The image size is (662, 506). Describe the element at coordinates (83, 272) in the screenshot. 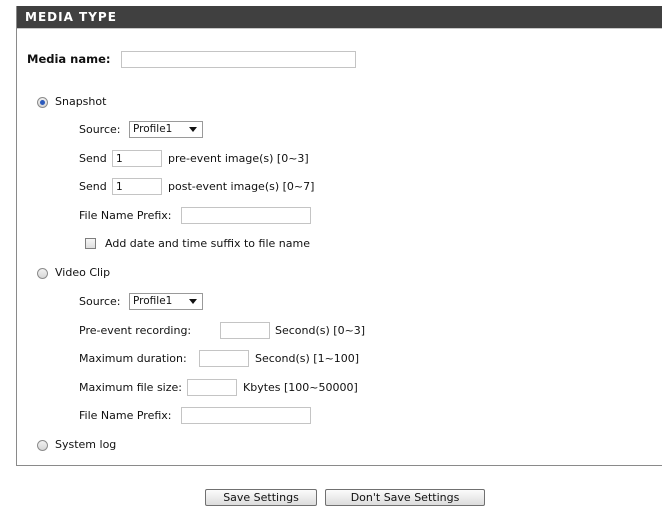

I see `video-clip-label: Video Clip` at that location.